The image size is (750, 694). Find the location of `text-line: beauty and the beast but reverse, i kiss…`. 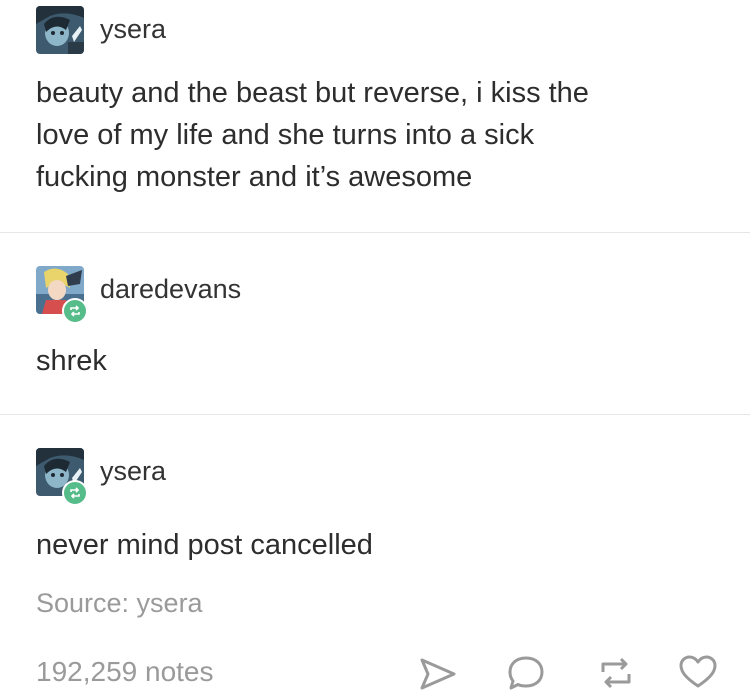

text-line: beauty and the beast but reverse, i kiss… is located at coordinates (312, 93).